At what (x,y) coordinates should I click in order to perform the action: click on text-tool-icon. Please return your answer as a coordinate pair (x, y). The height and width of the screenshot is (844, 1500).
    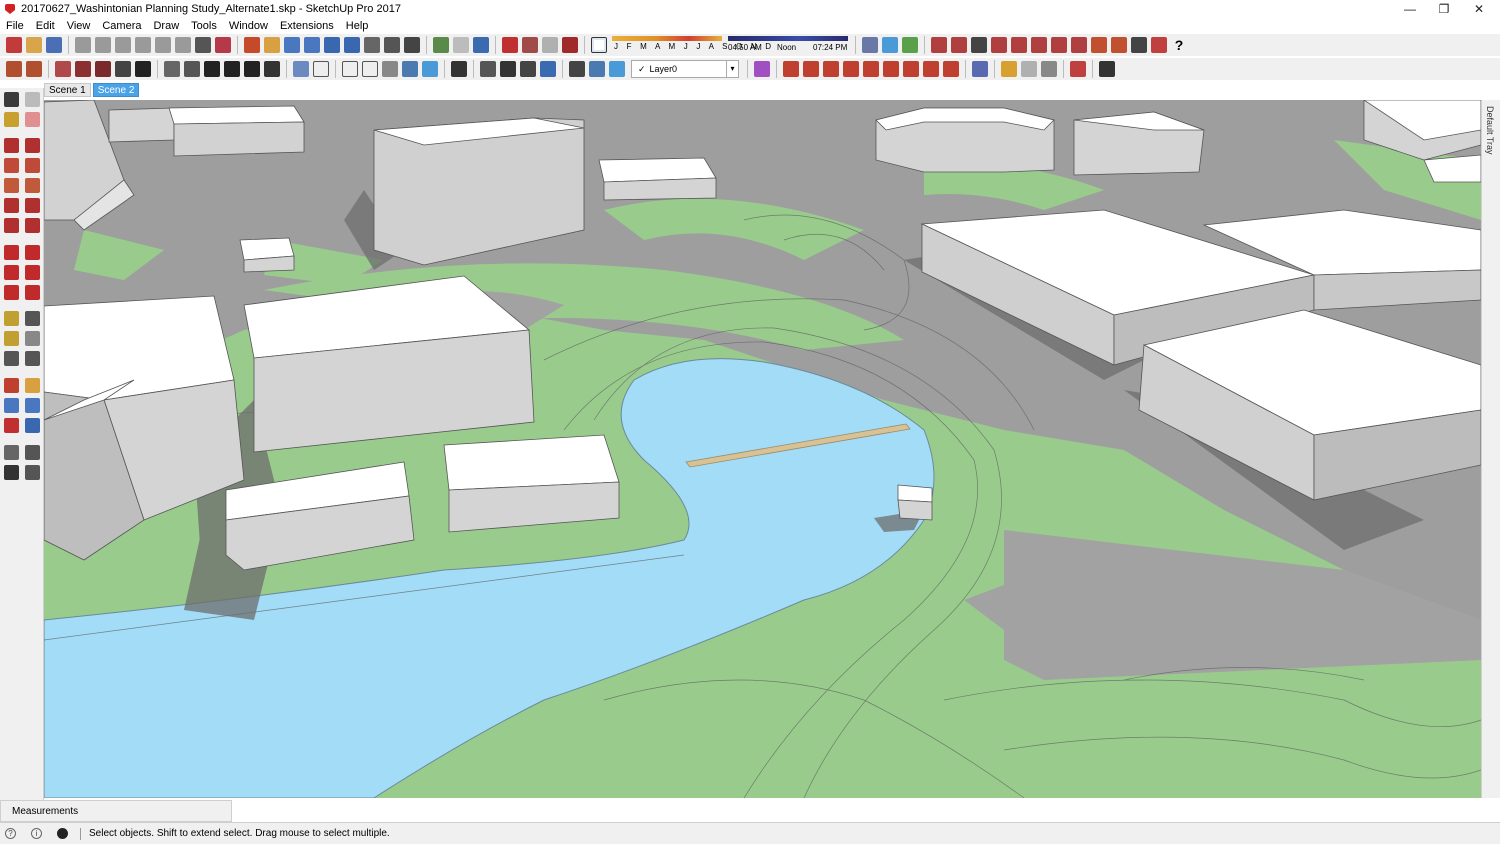
    Looking at the image, I should click on (1079, 45).